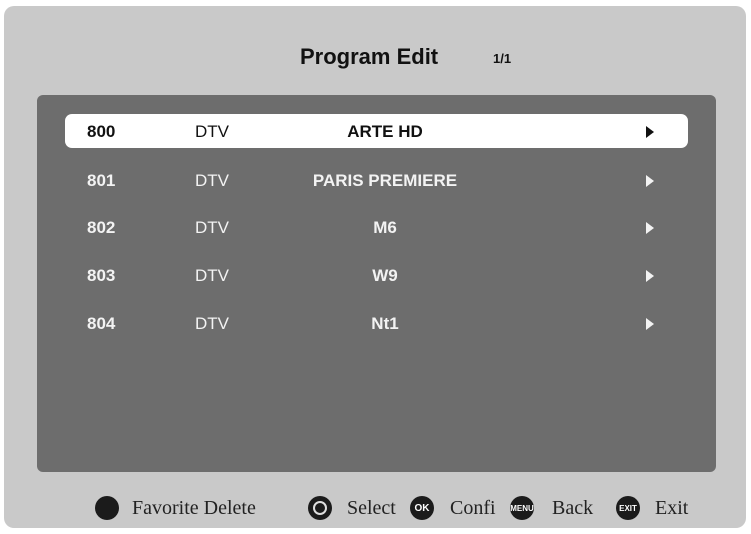 Image resolution: width=751 pixels, height=534 pixels. Describe the element at coordinates (473, 508) in the screenshot. I see `confirm-label: Confi` at that location.